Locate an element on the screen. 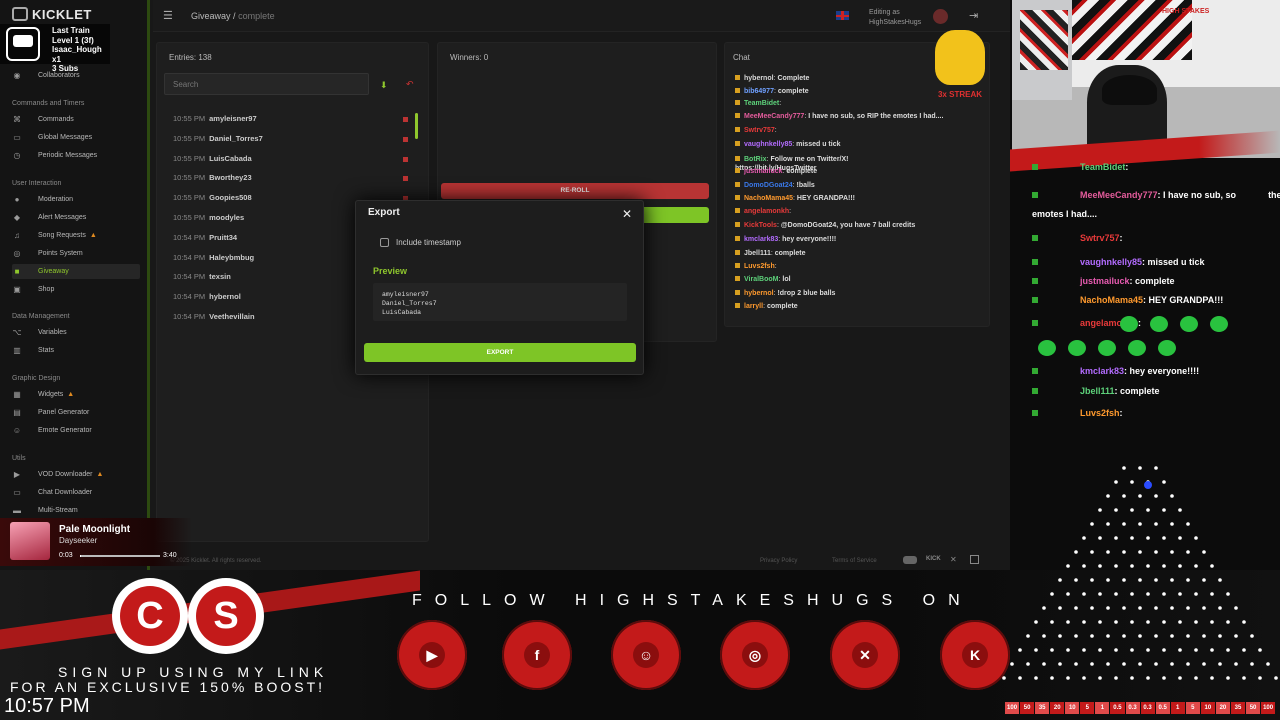 The image size is (1280, 720). logout-icon: ⇥ is located at coordinates (973, 15).